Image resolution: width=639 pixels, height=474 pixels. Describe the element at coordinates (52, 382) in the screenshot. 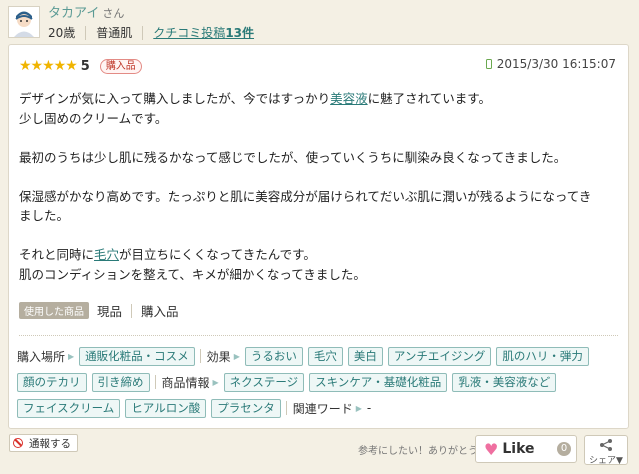

I see `tag-facial-shine: 顔のテカリ` at that location.